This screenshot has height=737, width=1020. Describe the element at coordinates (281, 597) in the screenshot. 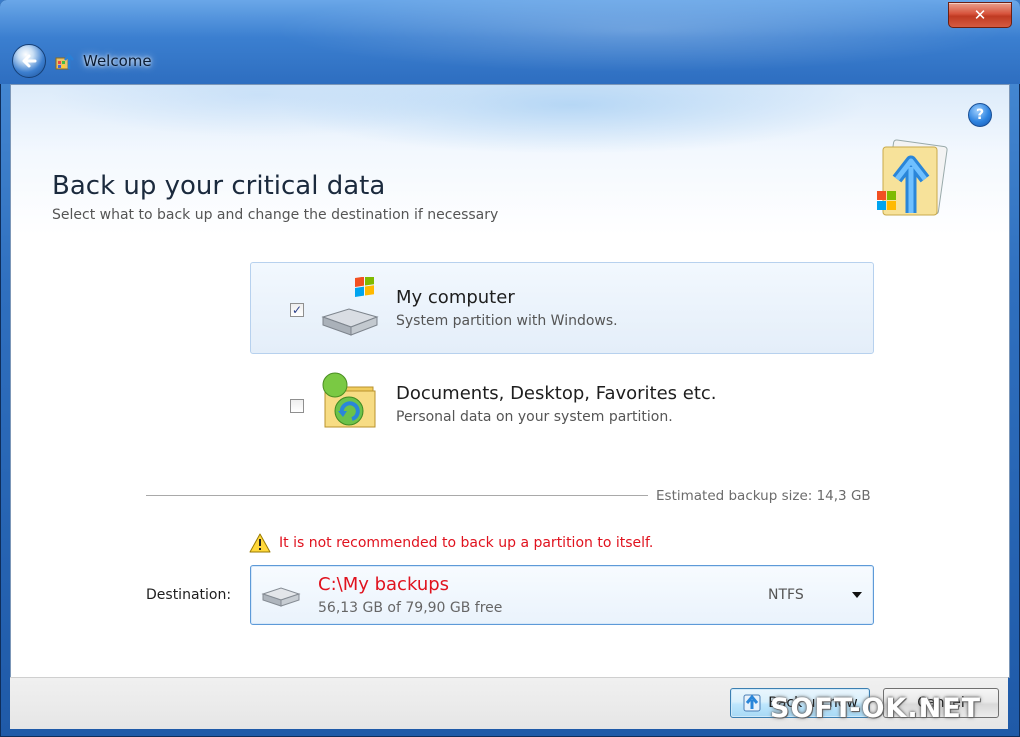

I see `hard-drive-icon` at that location.